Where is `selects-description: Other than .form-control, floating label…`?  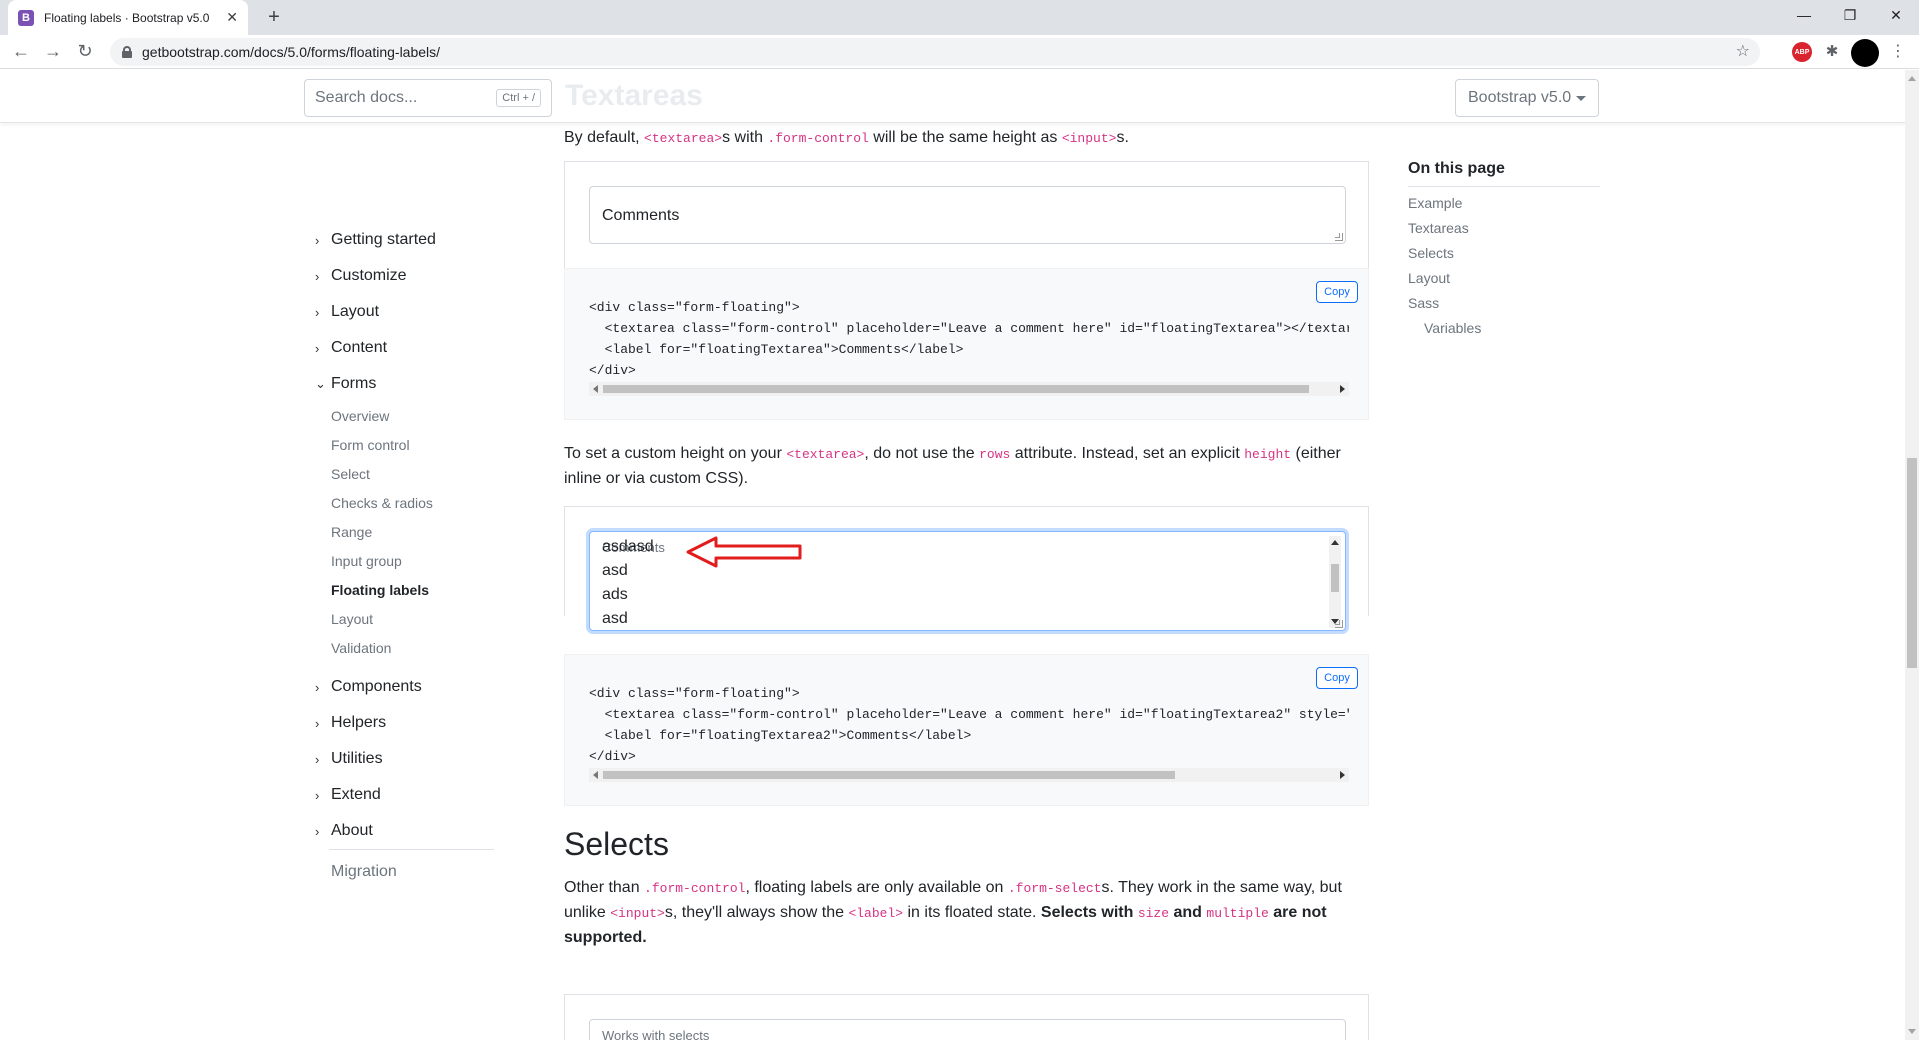 selects-description: Other than .form-control, floating label… is located at coordinates (966, 913).